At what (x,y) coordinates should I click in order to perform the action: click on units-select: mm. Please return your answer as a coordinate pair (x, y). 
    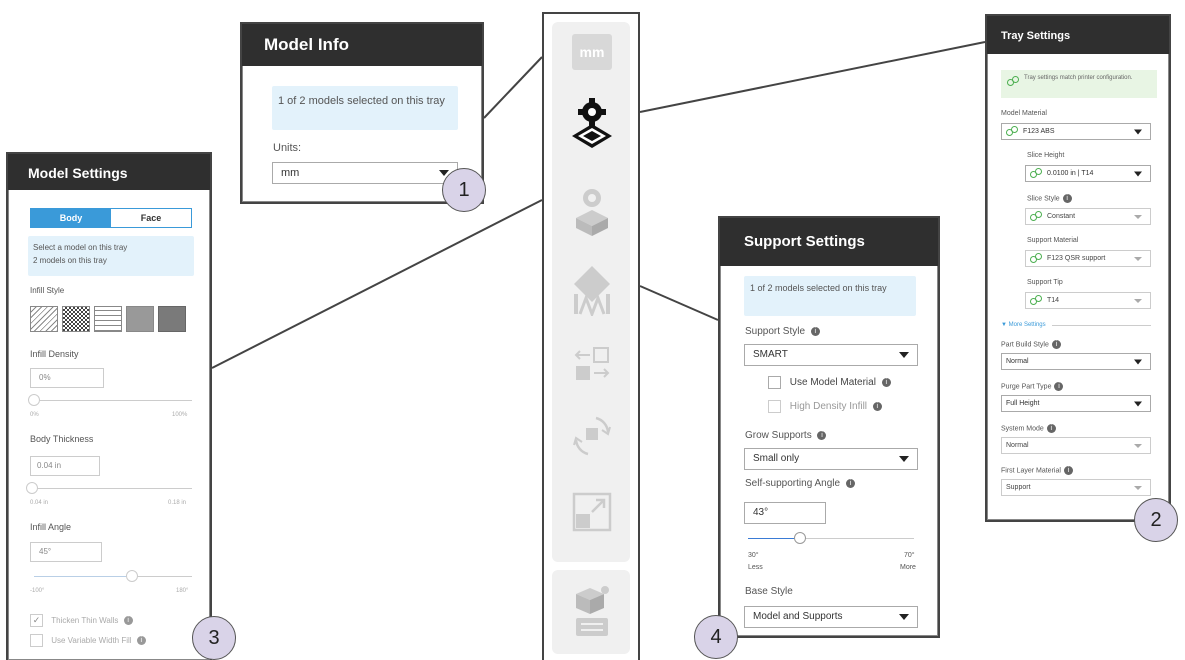
    Looking at the image, I should click on (365, 173).